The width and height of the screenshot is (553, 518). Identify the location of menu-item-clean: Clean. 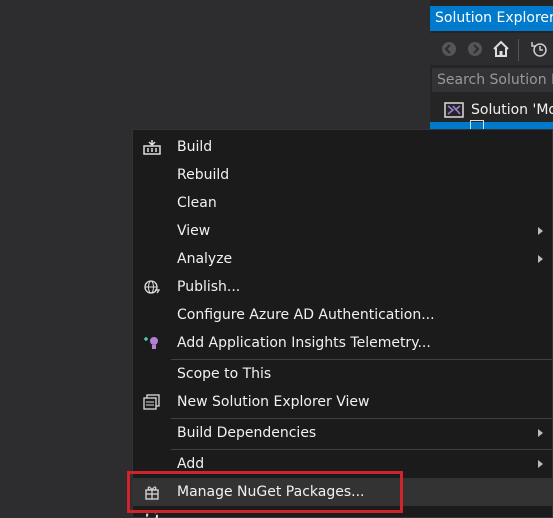
(342, 203).